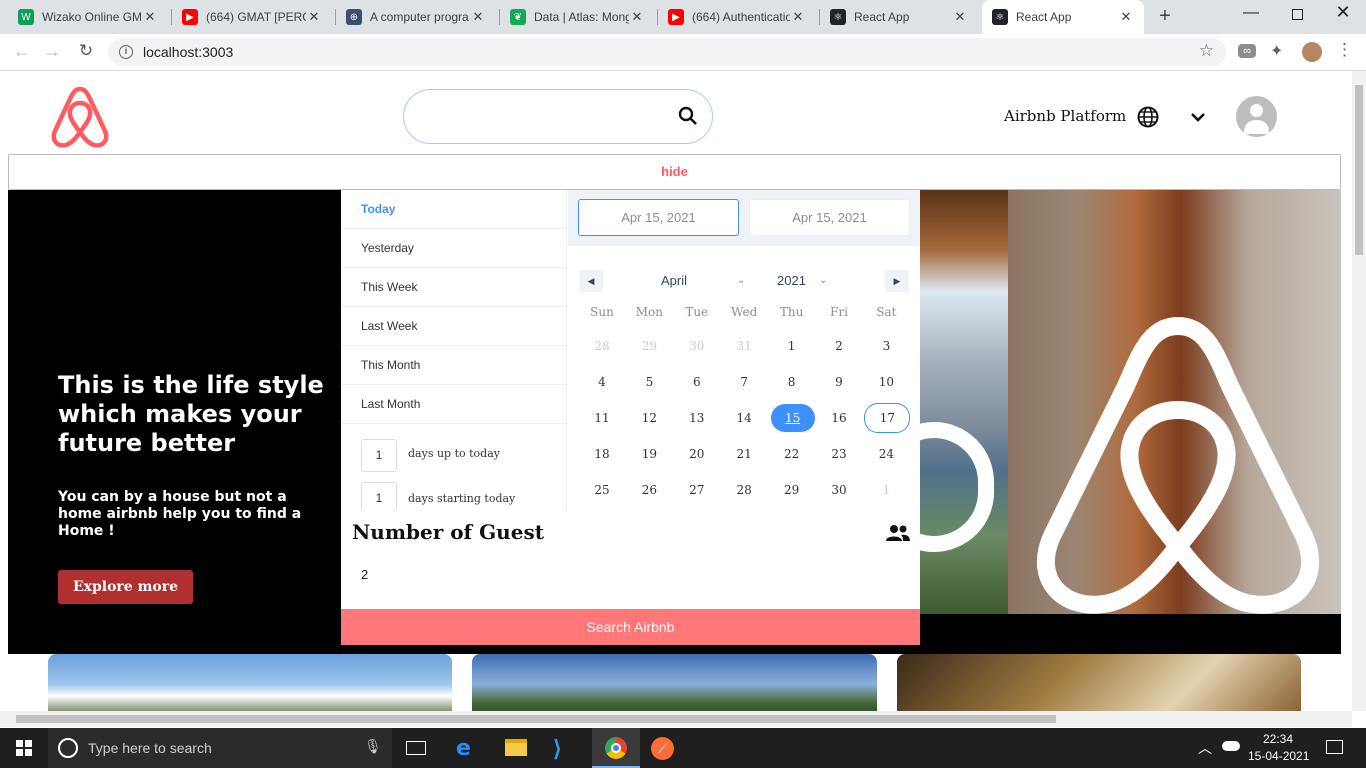 The height and width of the screenshot is (768, 1366). What do you see at coordinates (674, 172) in the screenshot?
I see `hide-toggle-bar: hide` at bounding box center [674, 172].